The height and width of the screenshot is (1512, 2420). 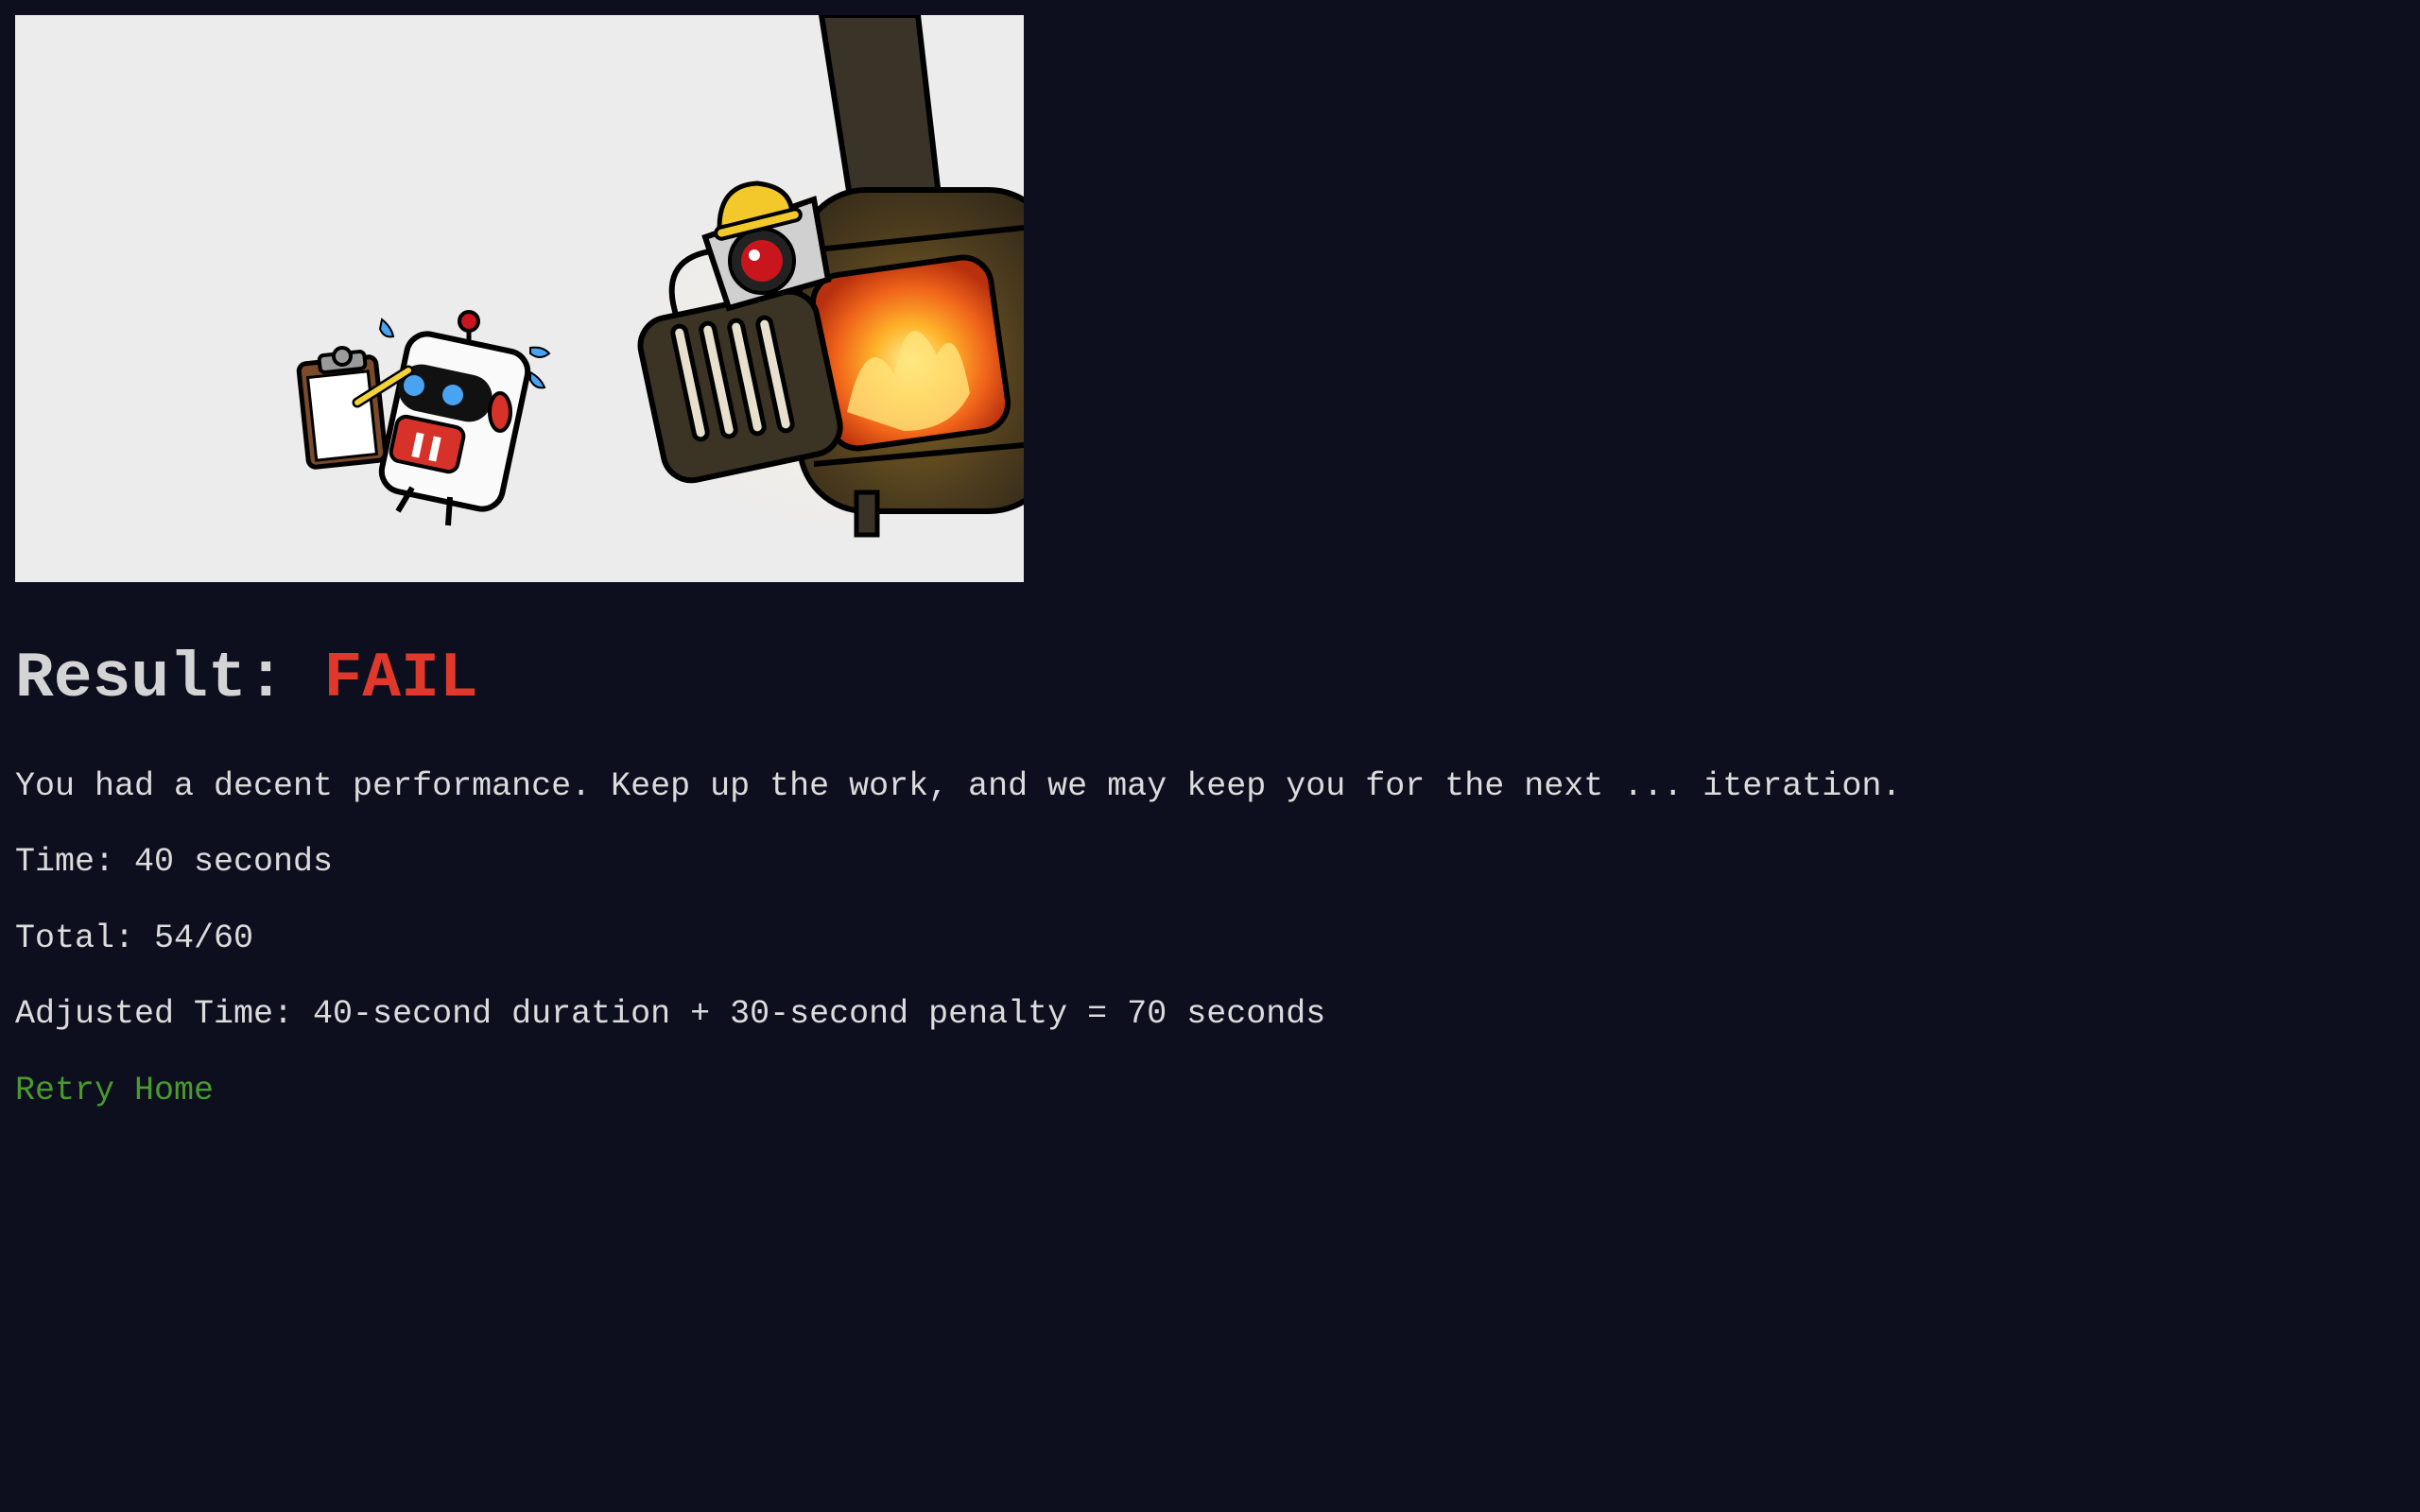 I want to click on home-link: Home, so click(x=174, y=1090).